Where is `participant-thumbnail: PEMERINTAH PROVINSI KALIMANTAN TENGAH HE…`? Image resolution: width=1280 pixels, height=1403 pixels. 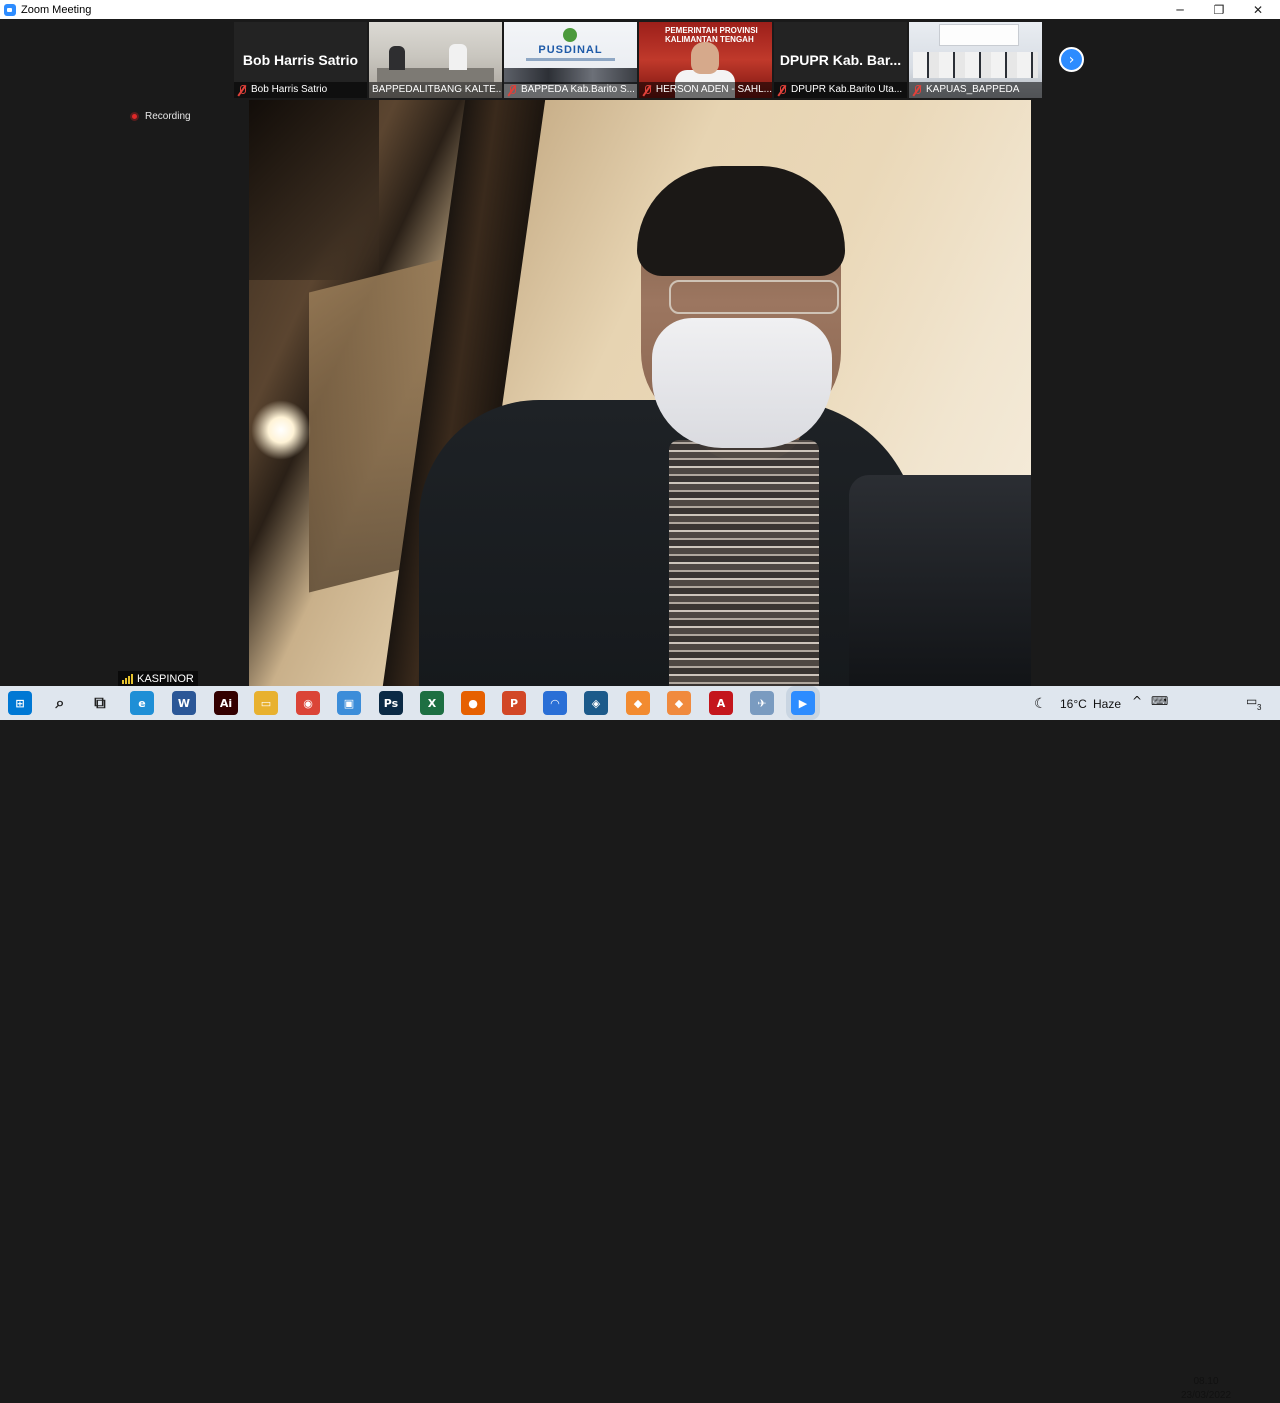
participant-thumbnail: PEMERINTAH PROVINSI KALIMANTAN TENGAH HE… is located at coordinates (705, 60).